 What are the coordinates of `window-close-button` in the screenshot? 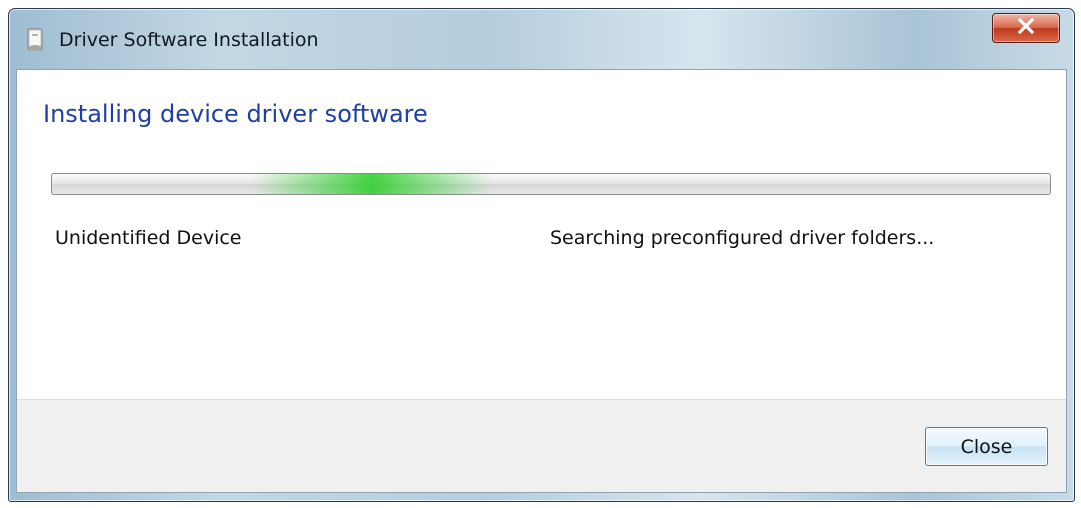 It's located at (1026, 28).